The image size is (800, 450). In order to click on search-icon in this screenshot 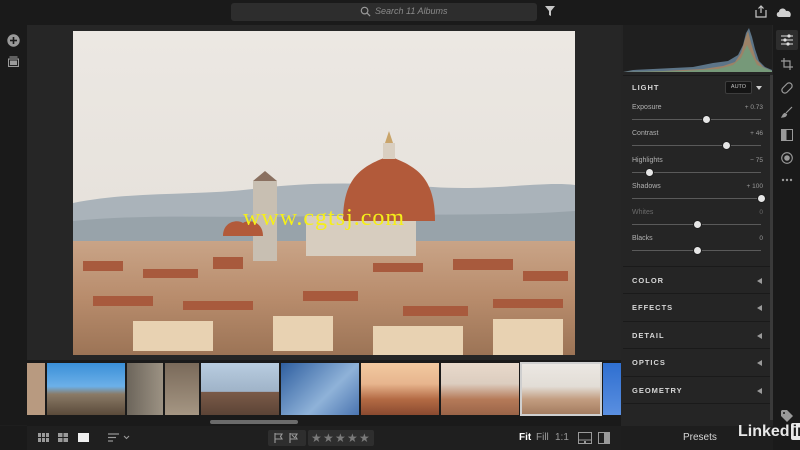, I will do `click(365, 11)`.